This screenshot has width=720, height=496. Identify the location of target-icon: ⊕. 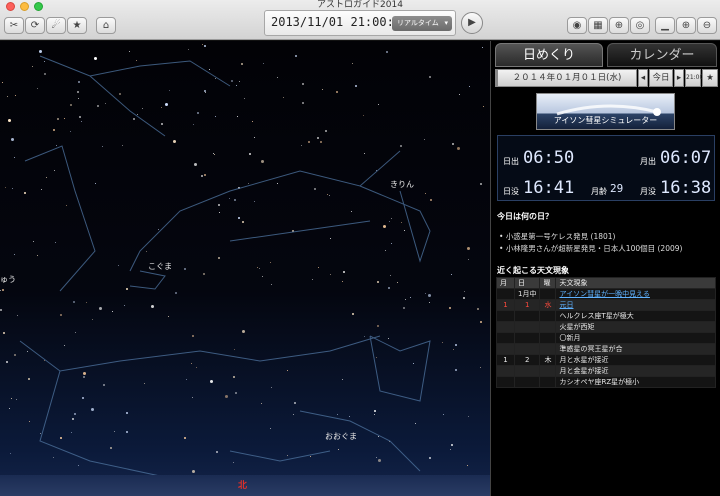
(619, 25).